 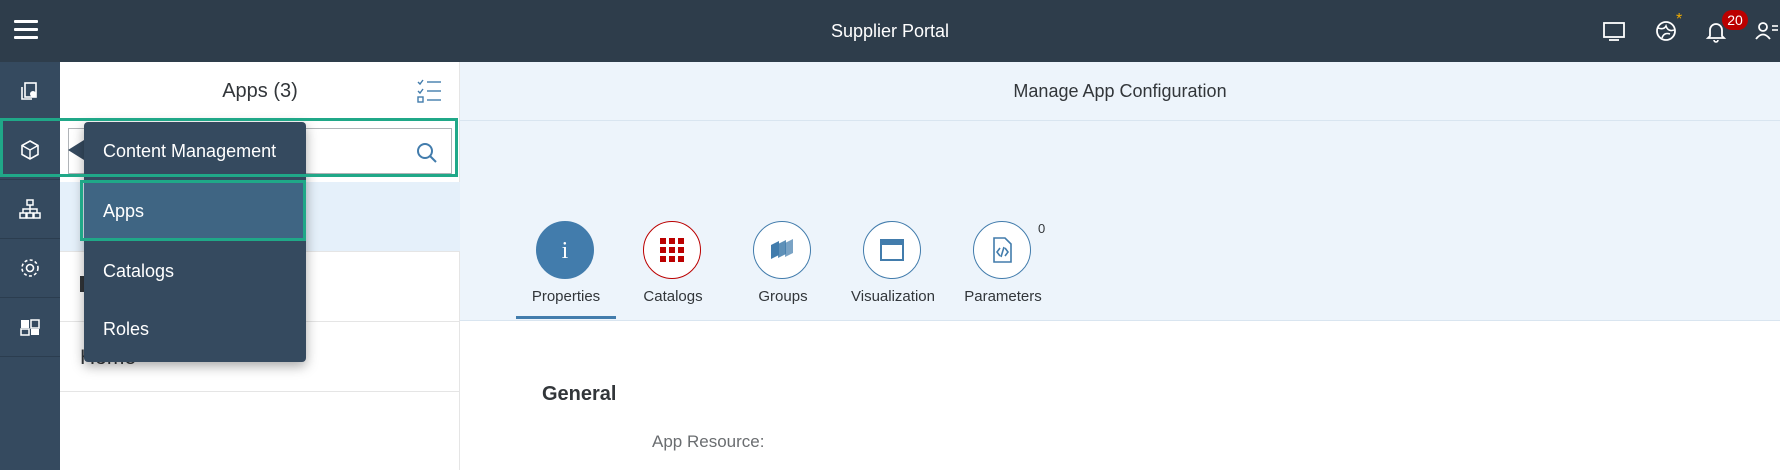 I want to click on hamburger-menu-icon, so click(x=26, y=31).